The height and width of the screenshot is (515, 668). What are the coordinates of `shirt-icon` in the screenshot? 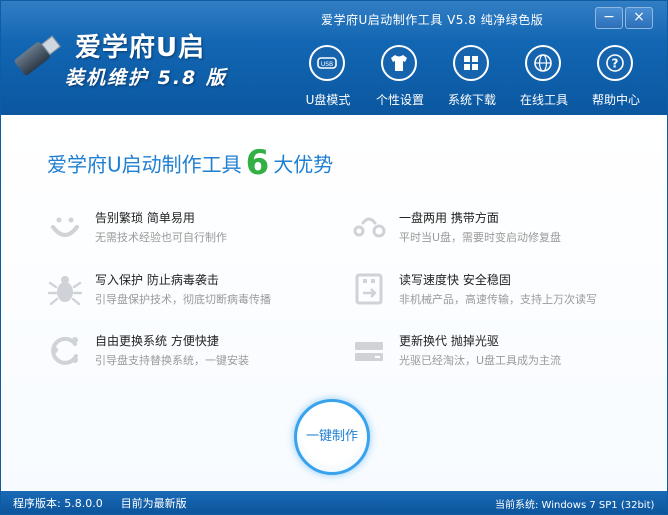 It's located at (399, 63).